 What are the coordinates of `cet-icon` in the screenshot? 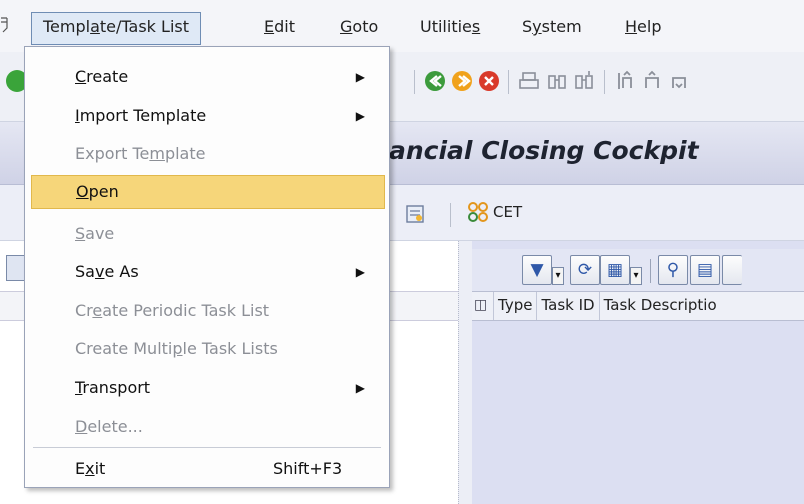 It's located at (478, 212).